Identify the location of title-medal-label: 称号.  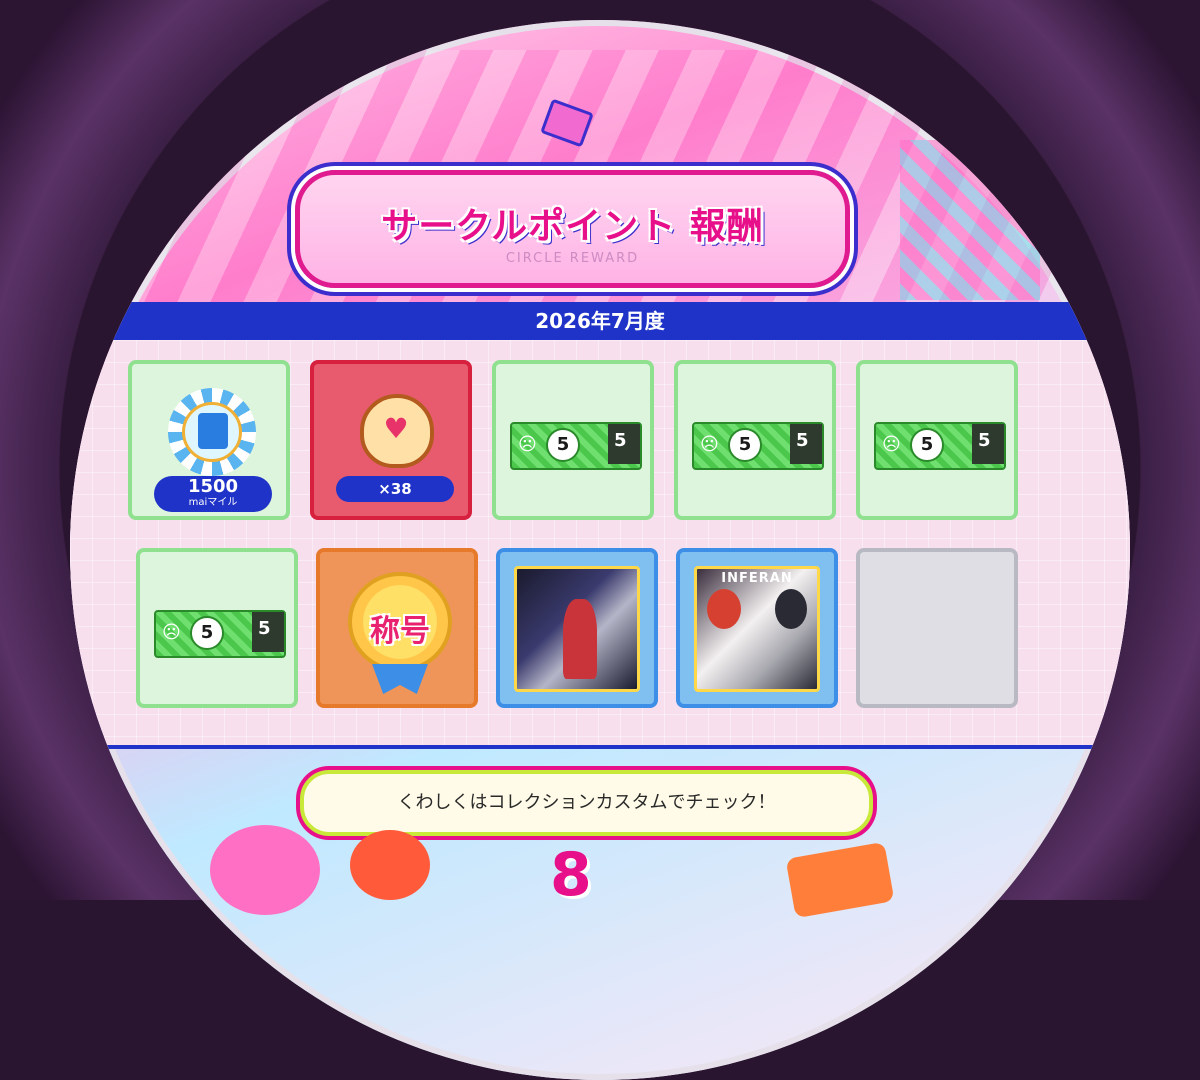
(400, 631).